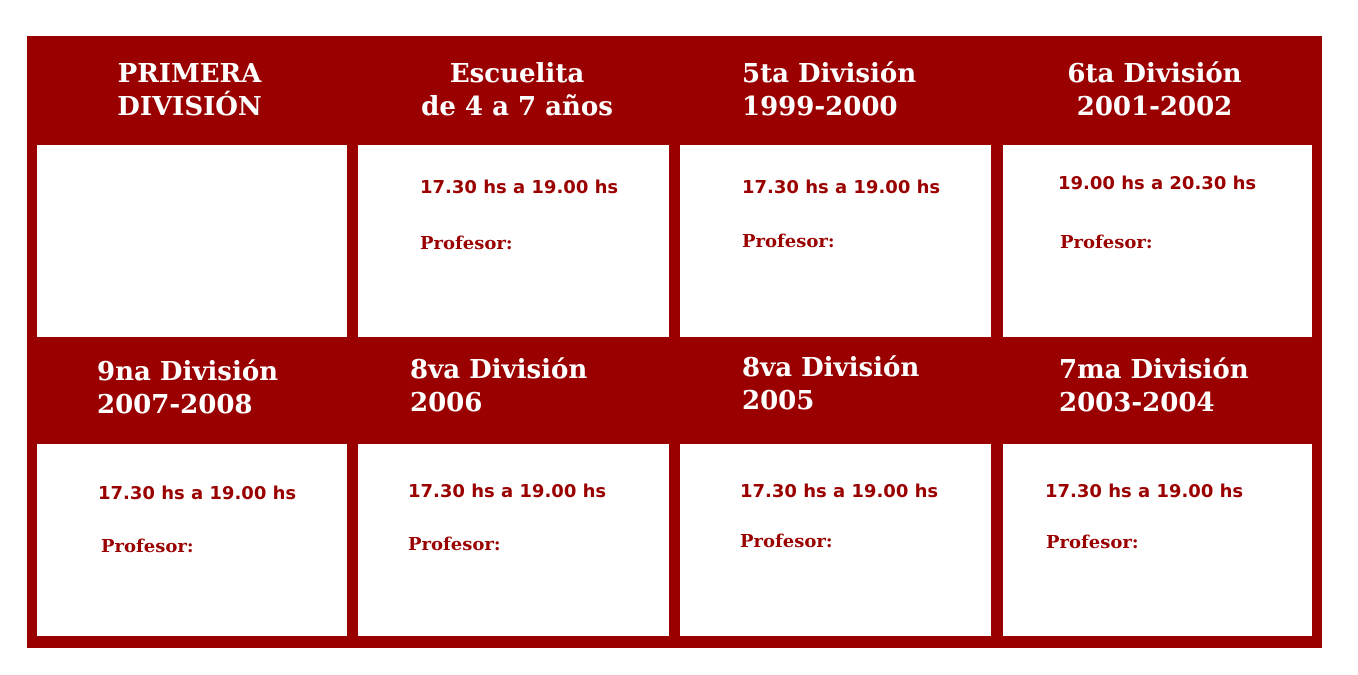  I want to click on category-title-line2: 2001-2002, so click(1154, 107).